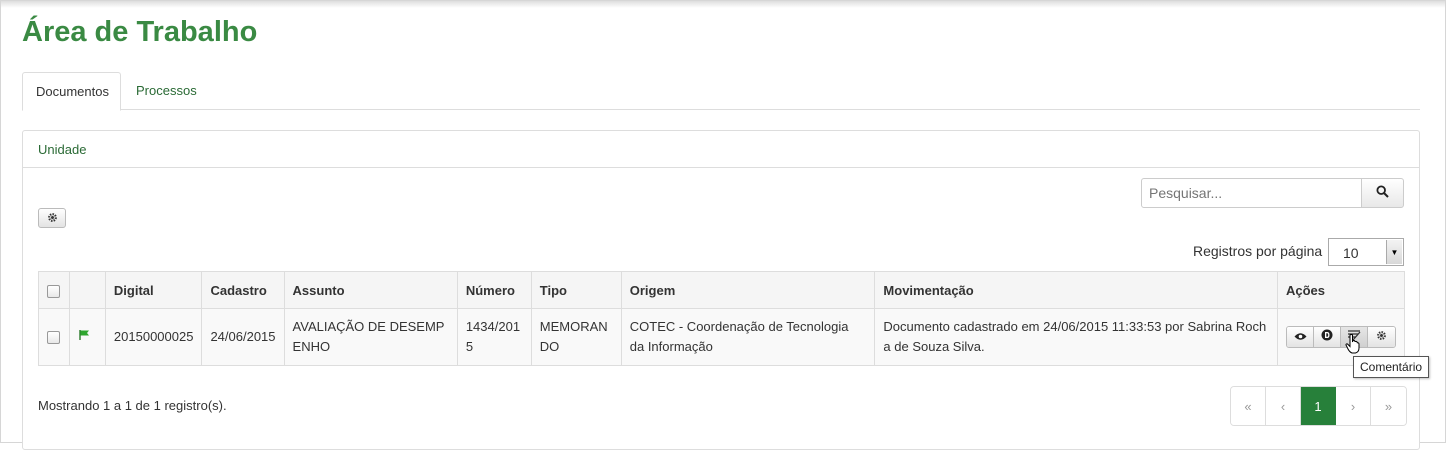 This screenshot has height=450, width=1446. I want to click on column-header-numero: Número, so click(494, 290).